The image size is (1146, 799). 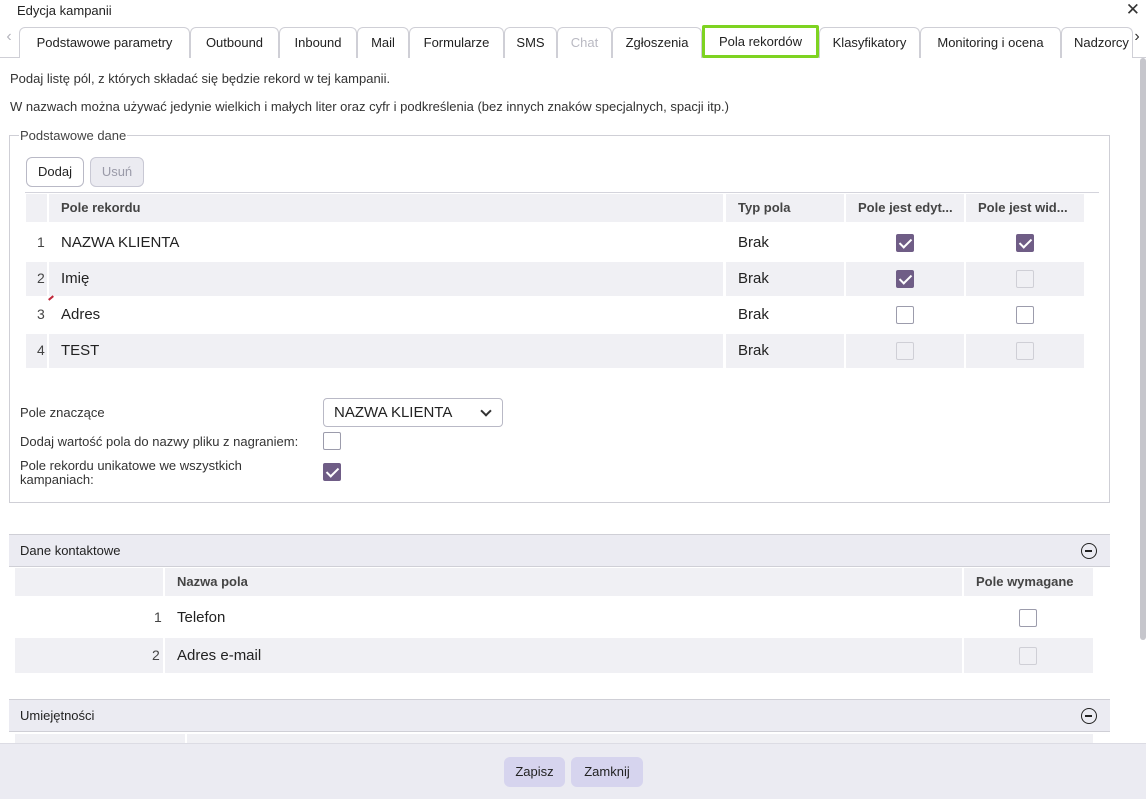 What do you see at coordinates (64, 10) in the screenshot?
I see `window-title: Edycja kampanii` at bounding box center [64, 10].